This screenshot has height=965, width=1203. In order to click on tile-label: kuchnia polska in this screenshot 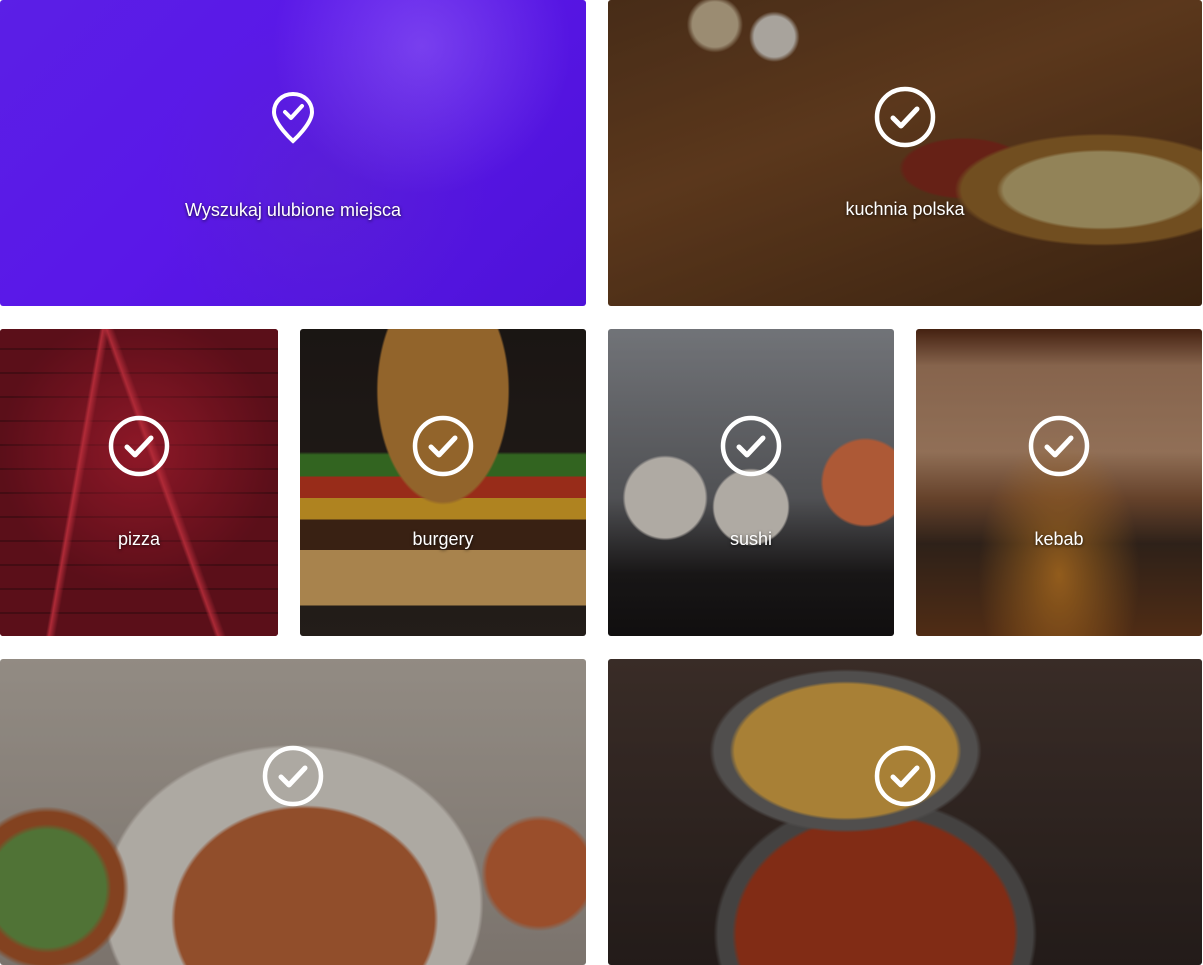, I will do `click(905, 209)`.